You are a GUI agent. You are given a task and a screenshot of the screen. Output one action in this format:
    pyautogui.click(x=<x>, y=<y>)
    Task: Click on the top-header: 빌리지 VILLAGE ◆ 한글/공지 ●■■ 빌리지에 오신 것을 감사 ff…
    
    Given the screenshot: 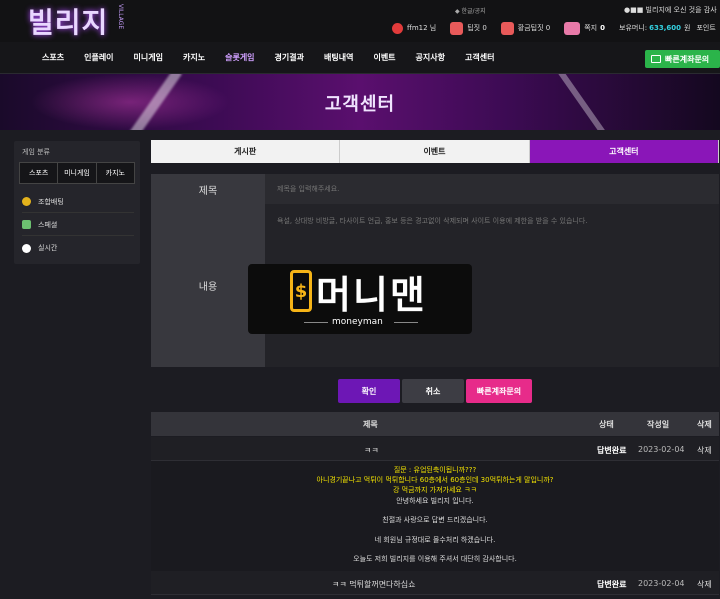 What is the action you would take?
    pyautogui.click(x=360, y=21)
    